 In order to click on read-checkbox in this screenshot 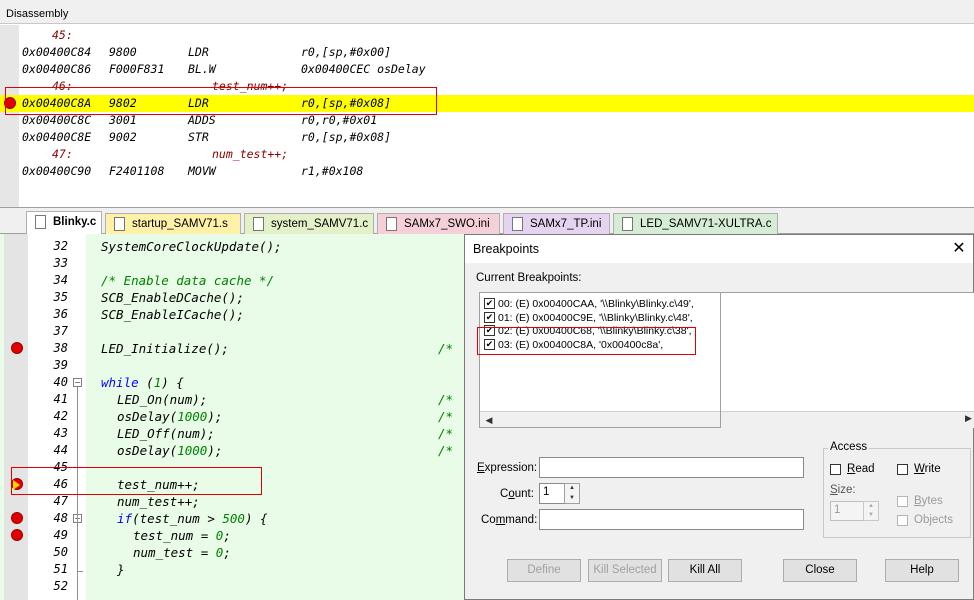, I will do `click(835, 469)`.